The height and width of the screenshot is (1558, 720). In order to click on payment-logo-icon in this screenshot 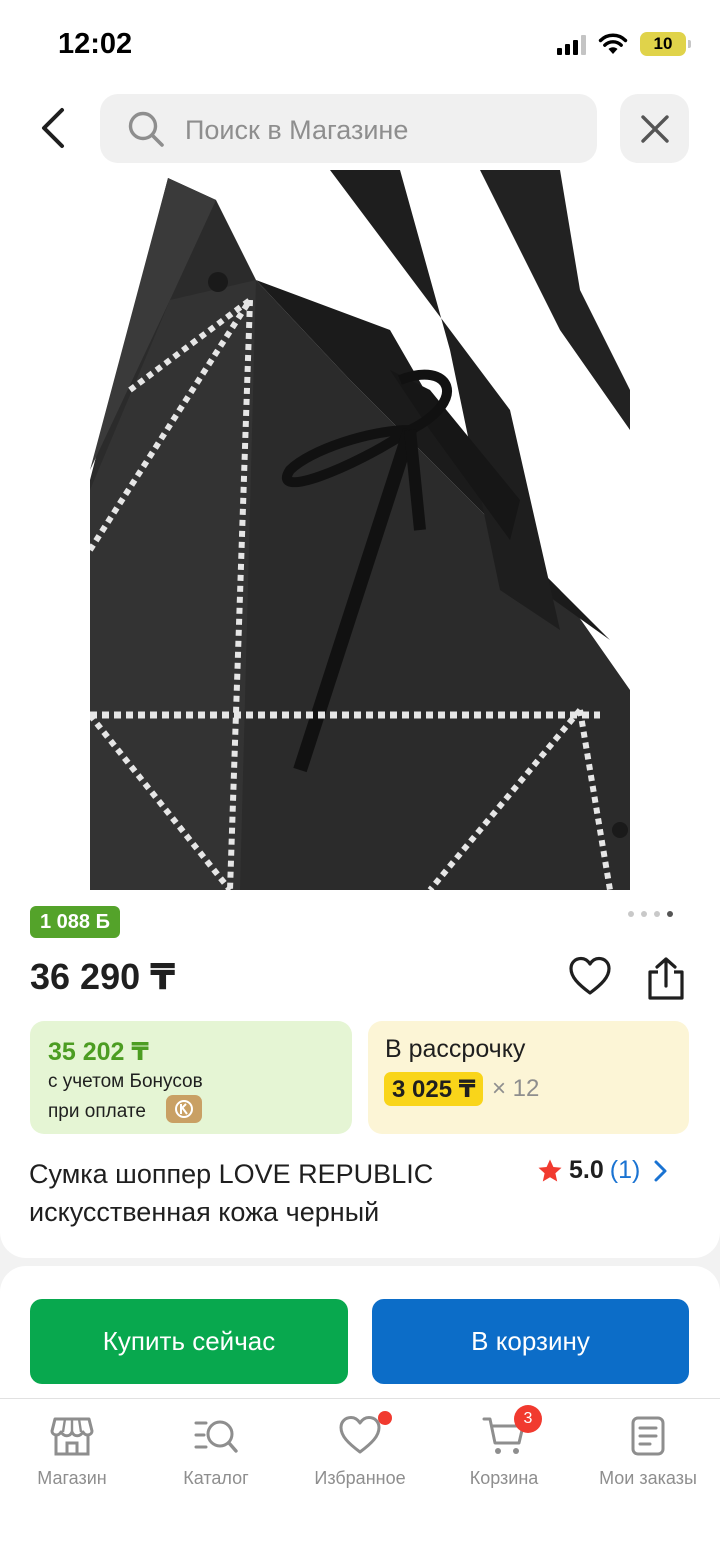, I will do `click(184, 1109)`.